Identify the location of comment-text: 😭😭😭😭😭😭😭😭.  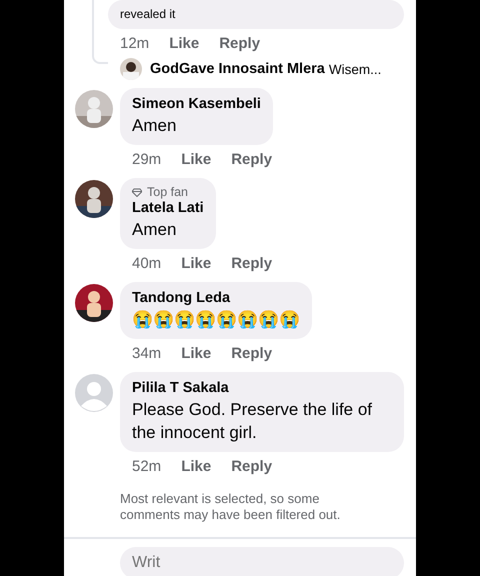
(216, 320).